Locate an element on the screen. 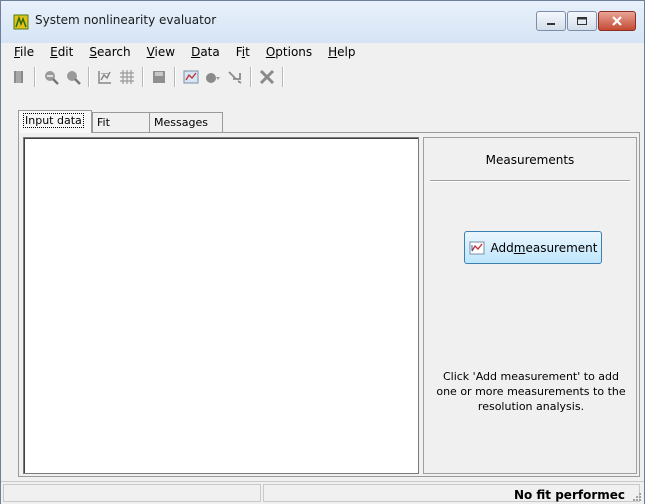 The image size is (645, 504). maximize-icon is located at coordinates (582, 21).